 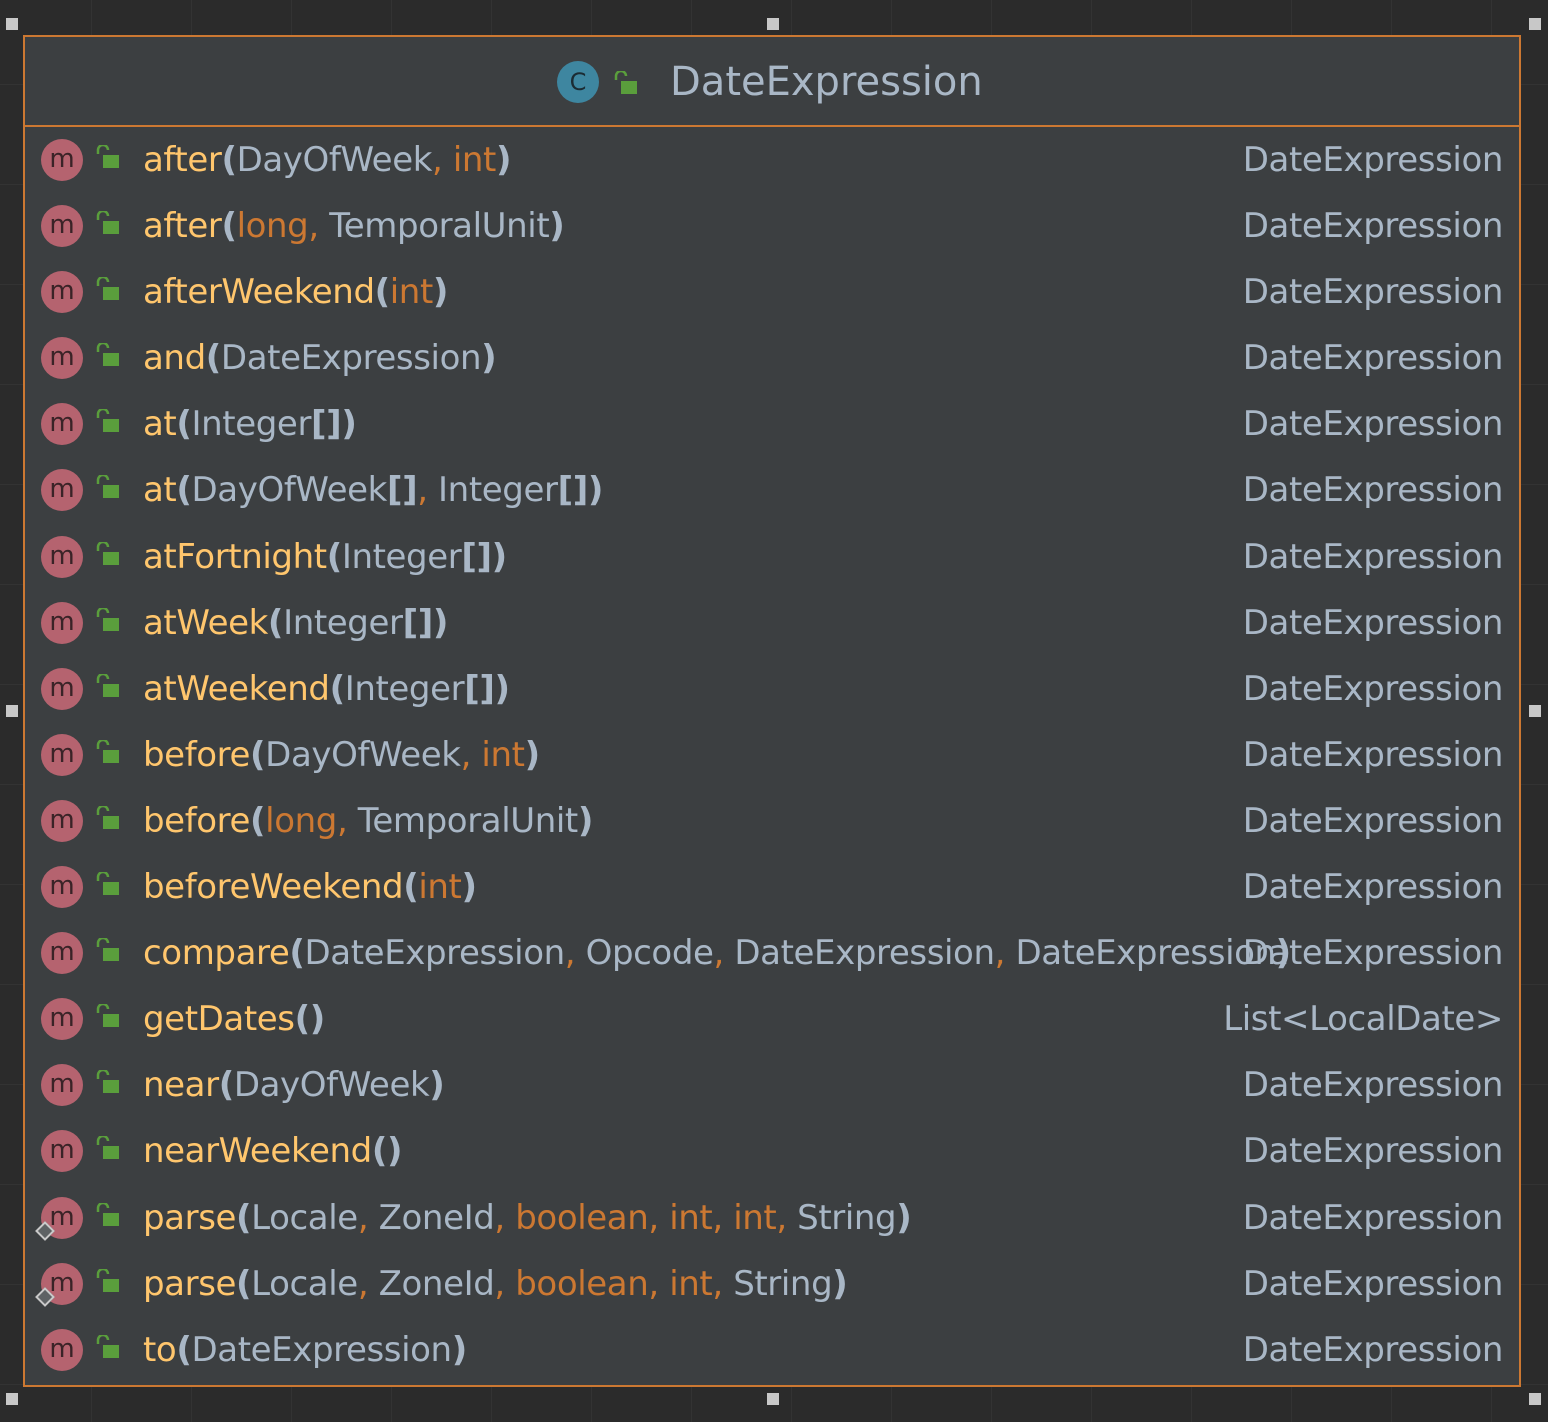 What do you see at coordinates (772, 689) in the screenshot?
I see `method-row: m atWeekend(Integer[]) DateExpression` at bounding box center [772, 689].